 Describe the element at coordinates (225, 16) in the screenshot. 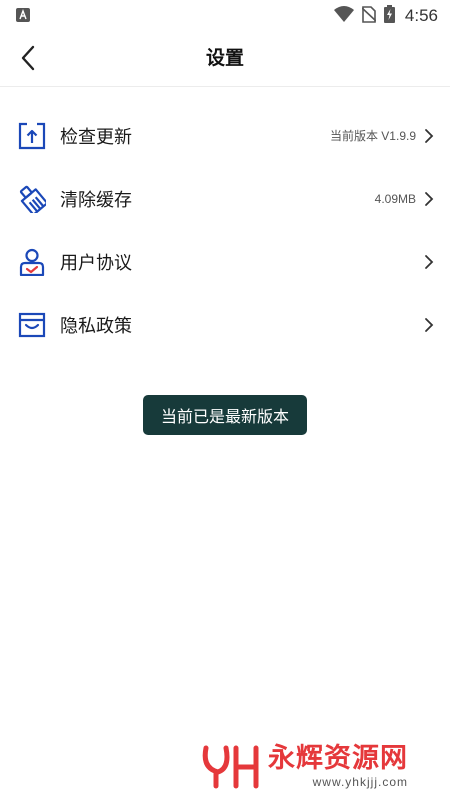

I see `status-bar: 4:56` at that location.